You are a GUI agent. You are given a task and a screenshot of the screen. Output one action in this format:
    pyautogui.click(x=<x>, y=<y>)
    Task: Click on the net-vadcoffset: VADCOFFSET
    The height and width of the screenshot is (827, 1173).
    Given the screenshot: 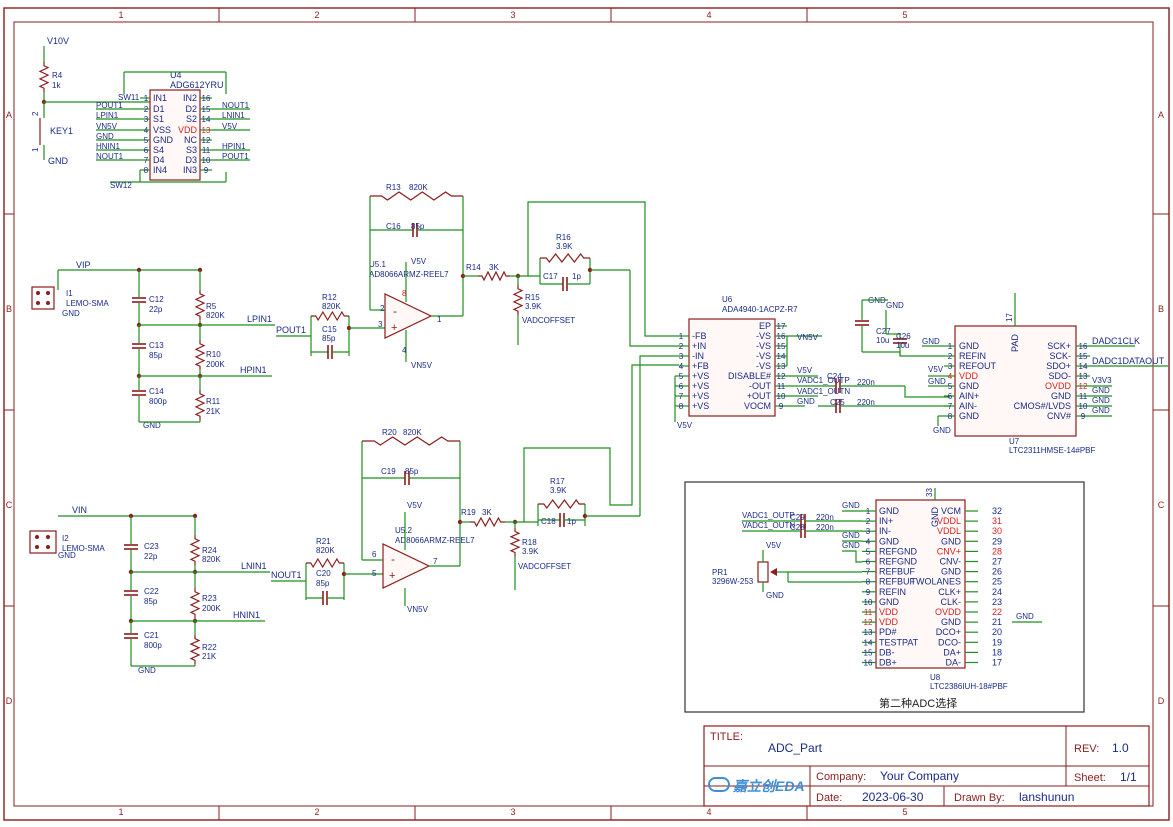 What is the action you would take?
    pyautogui.click(x=544, y=566)
    